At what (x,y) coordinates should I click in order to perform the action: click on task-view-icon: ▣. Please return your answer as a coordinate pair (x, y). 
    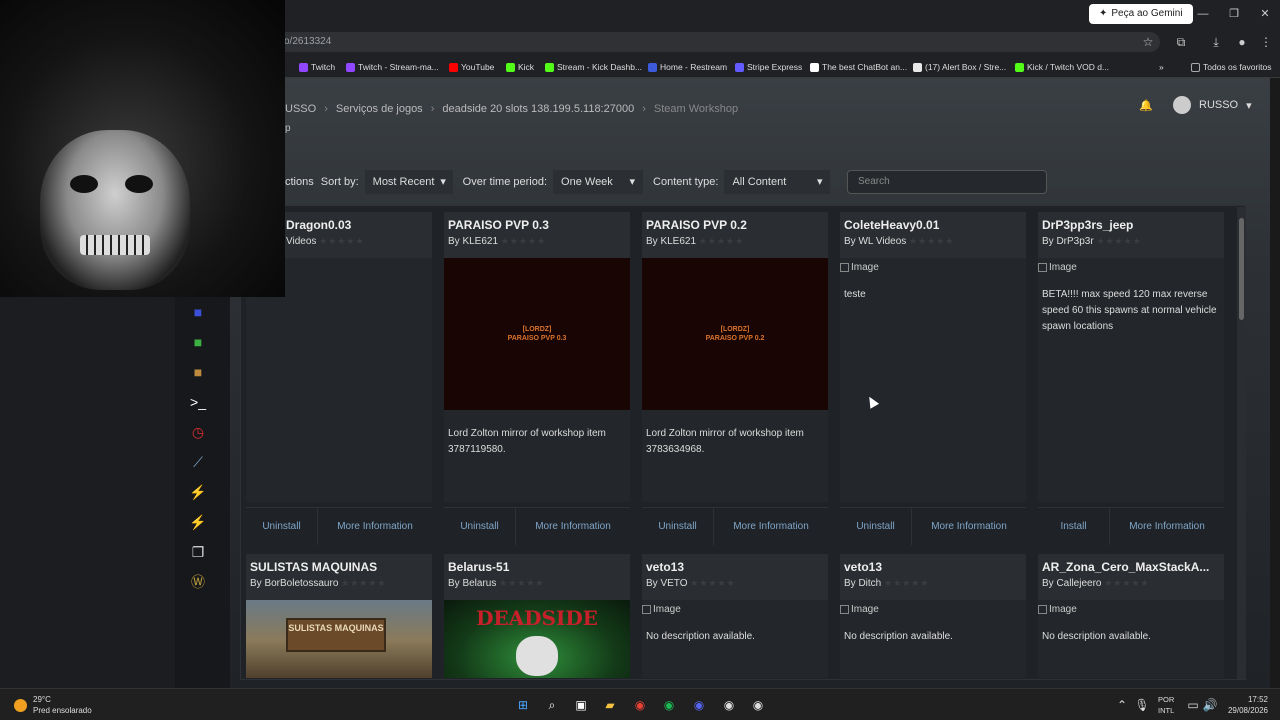
    Looking at the image, I should click on (581, 705).